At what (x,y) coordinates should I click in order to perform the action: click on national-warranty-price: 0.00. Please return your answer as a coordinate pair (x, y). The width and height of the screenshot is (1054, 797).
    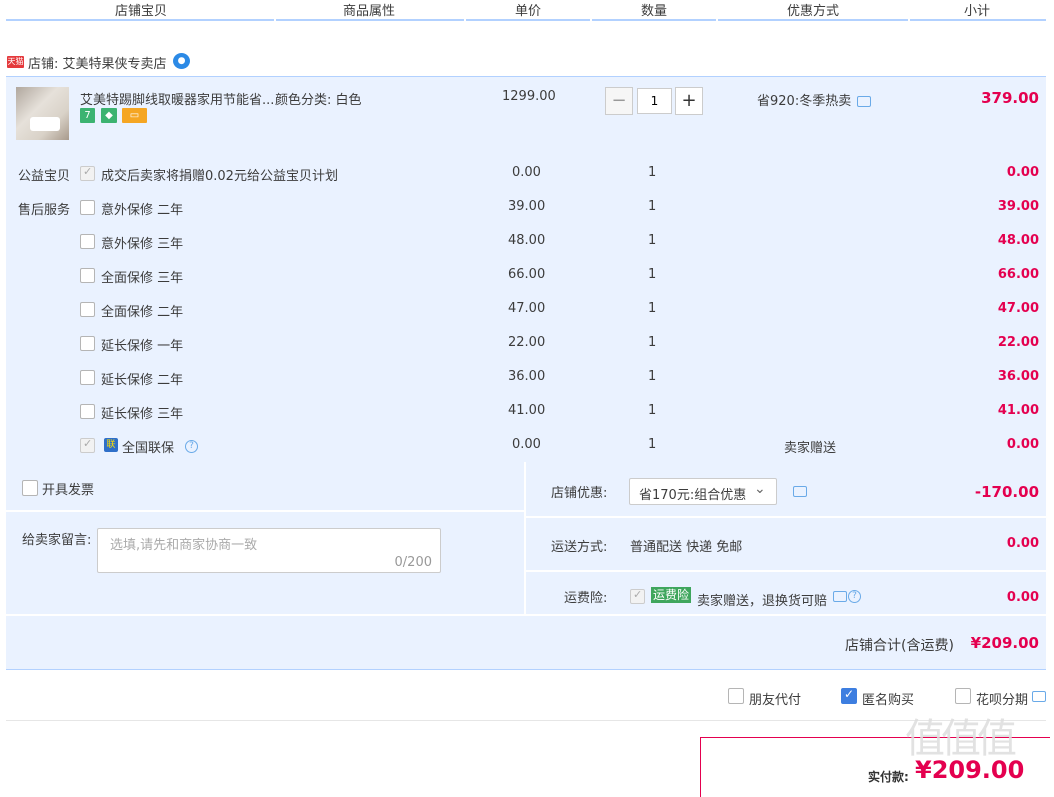
    Looking at the image, I should click on (526, 444).